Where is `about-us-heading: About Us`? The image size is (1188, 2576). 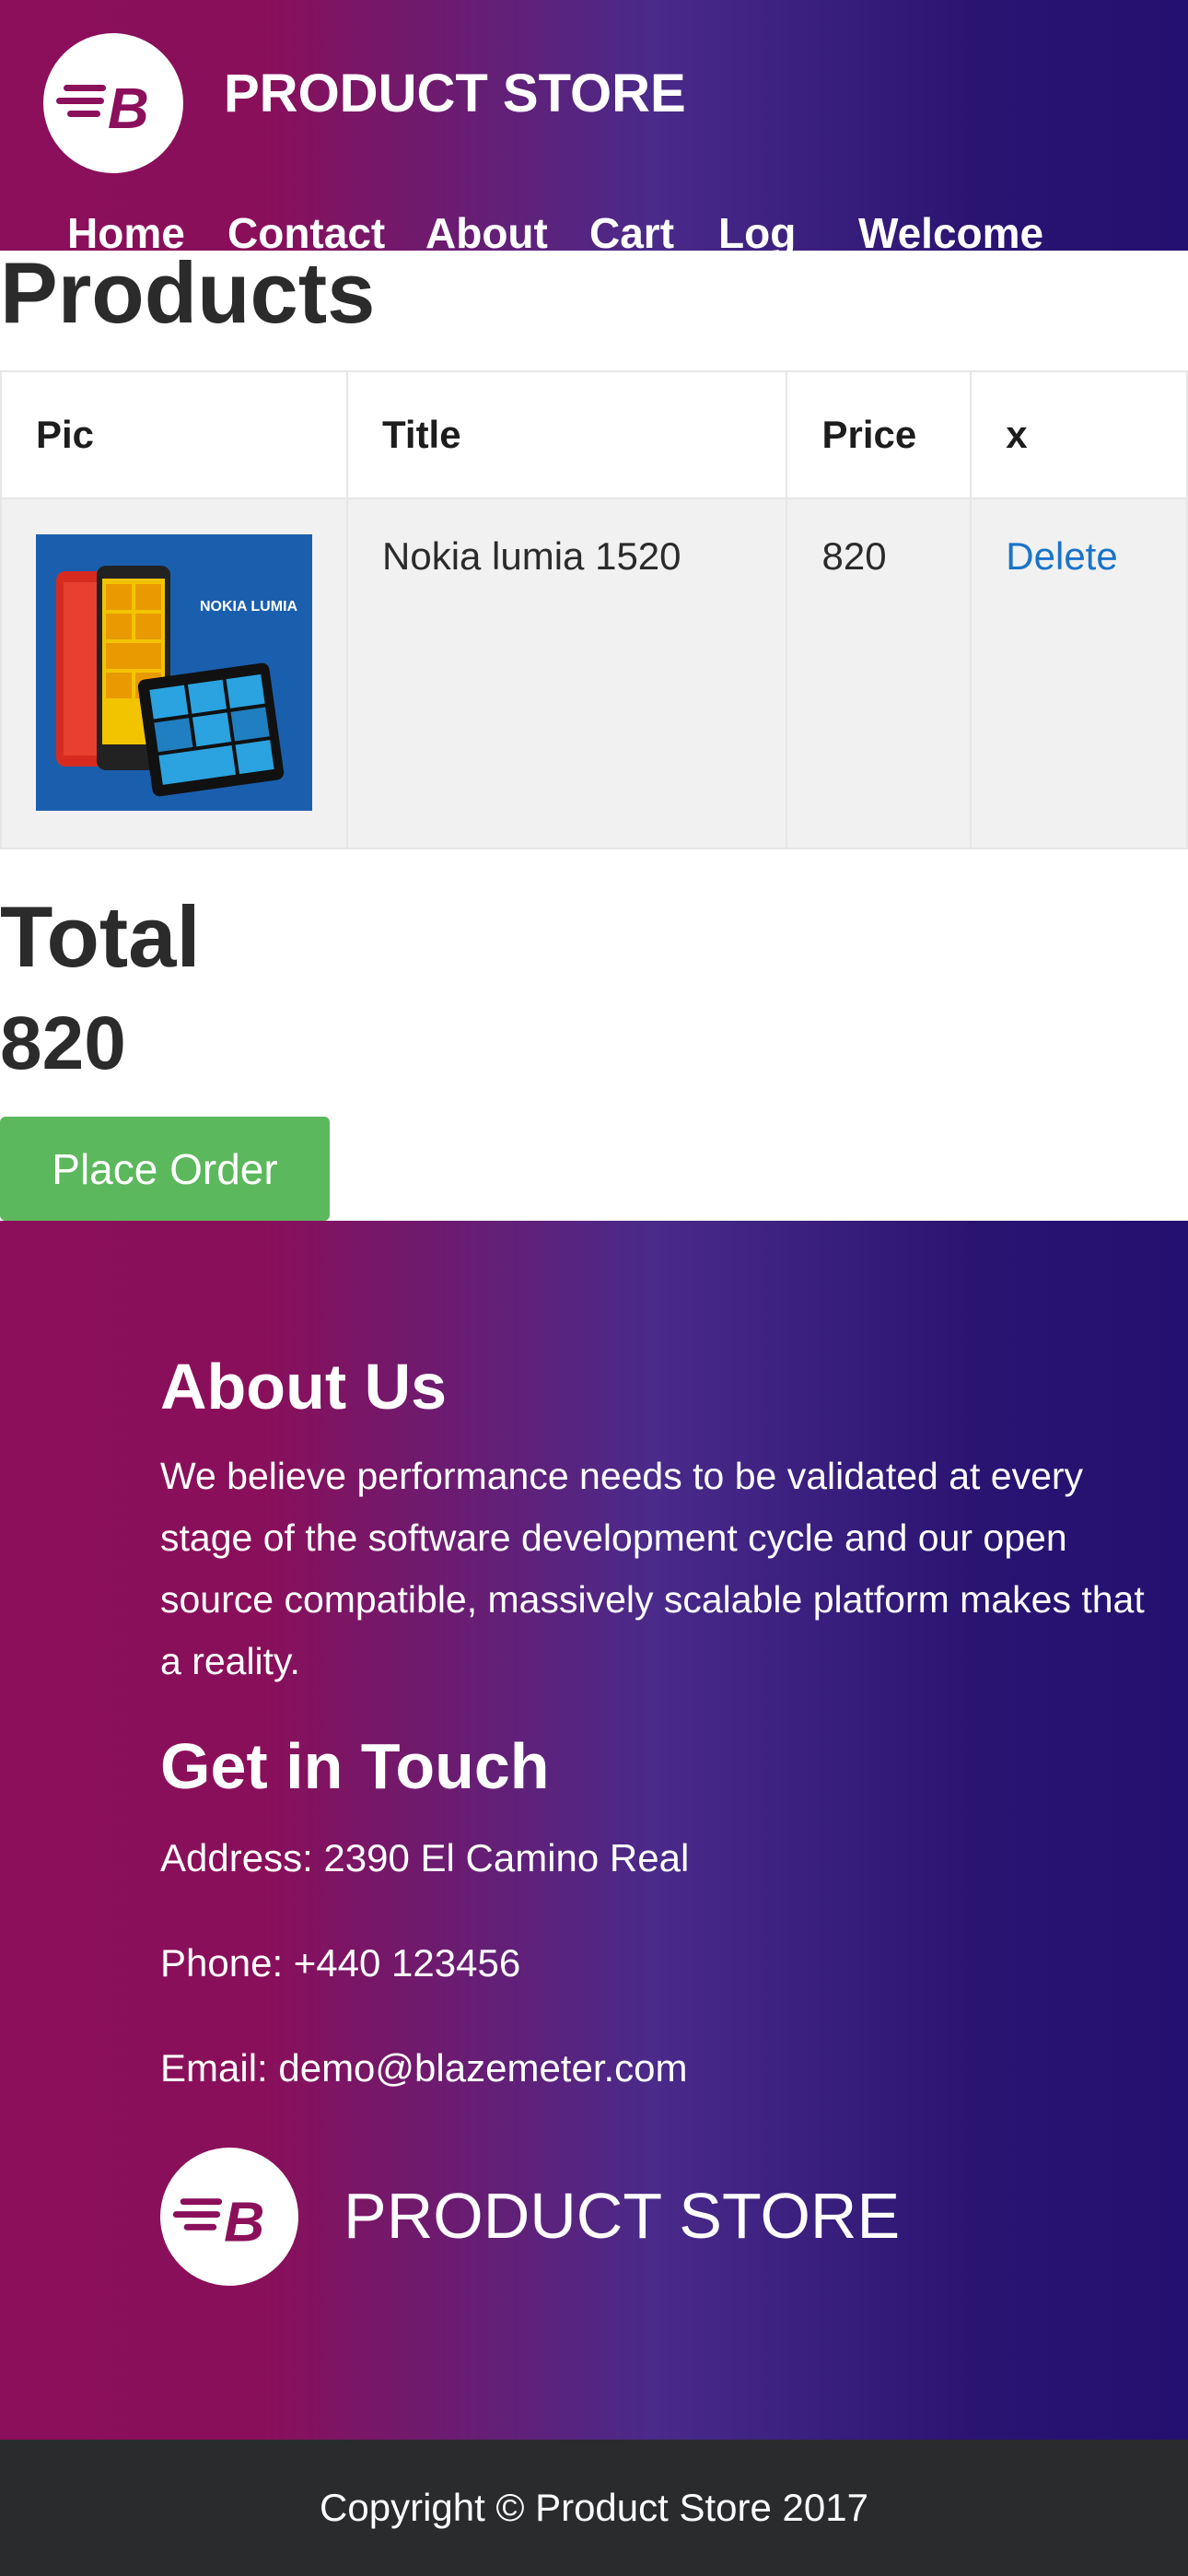 about-us-heading: About Us is located at coordinates (304, 1387).